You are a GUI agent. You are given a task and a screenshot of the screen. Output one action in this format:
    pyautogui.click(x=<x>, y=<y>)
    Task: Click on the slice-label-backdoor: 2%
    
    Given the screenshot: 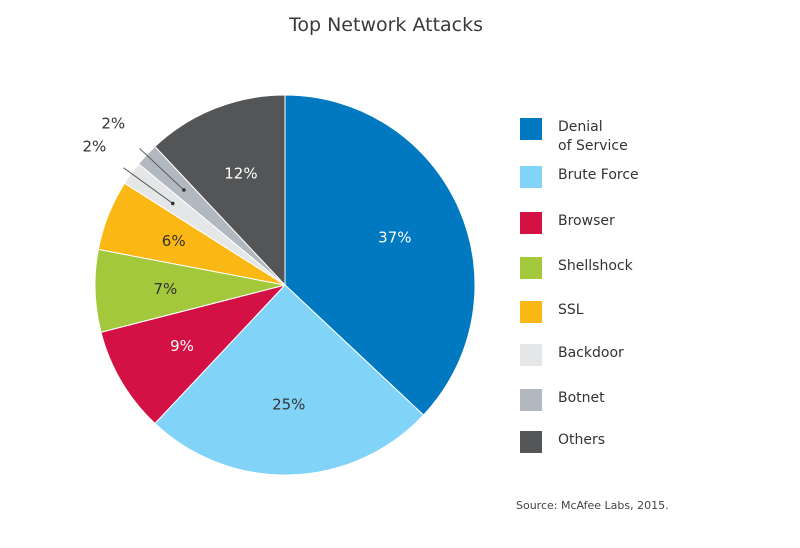 What is the action you would take?
    pyautogui.click(x=94, y=147)
    